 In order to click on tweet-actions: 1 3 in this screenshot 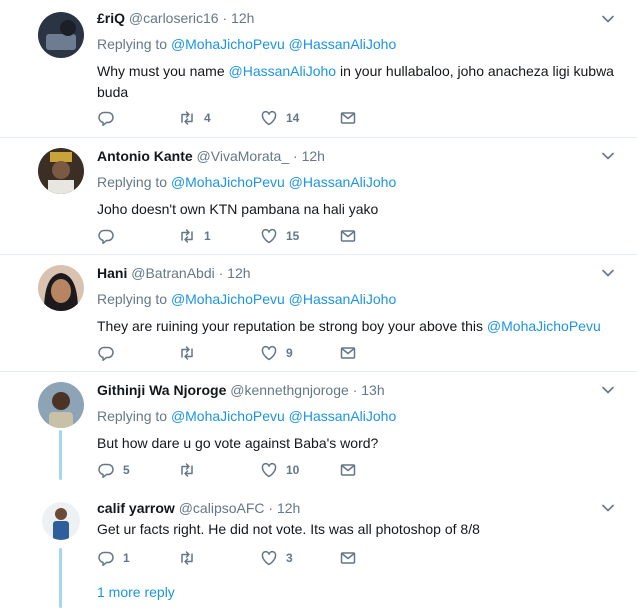, I will do `click(257, 558)`.